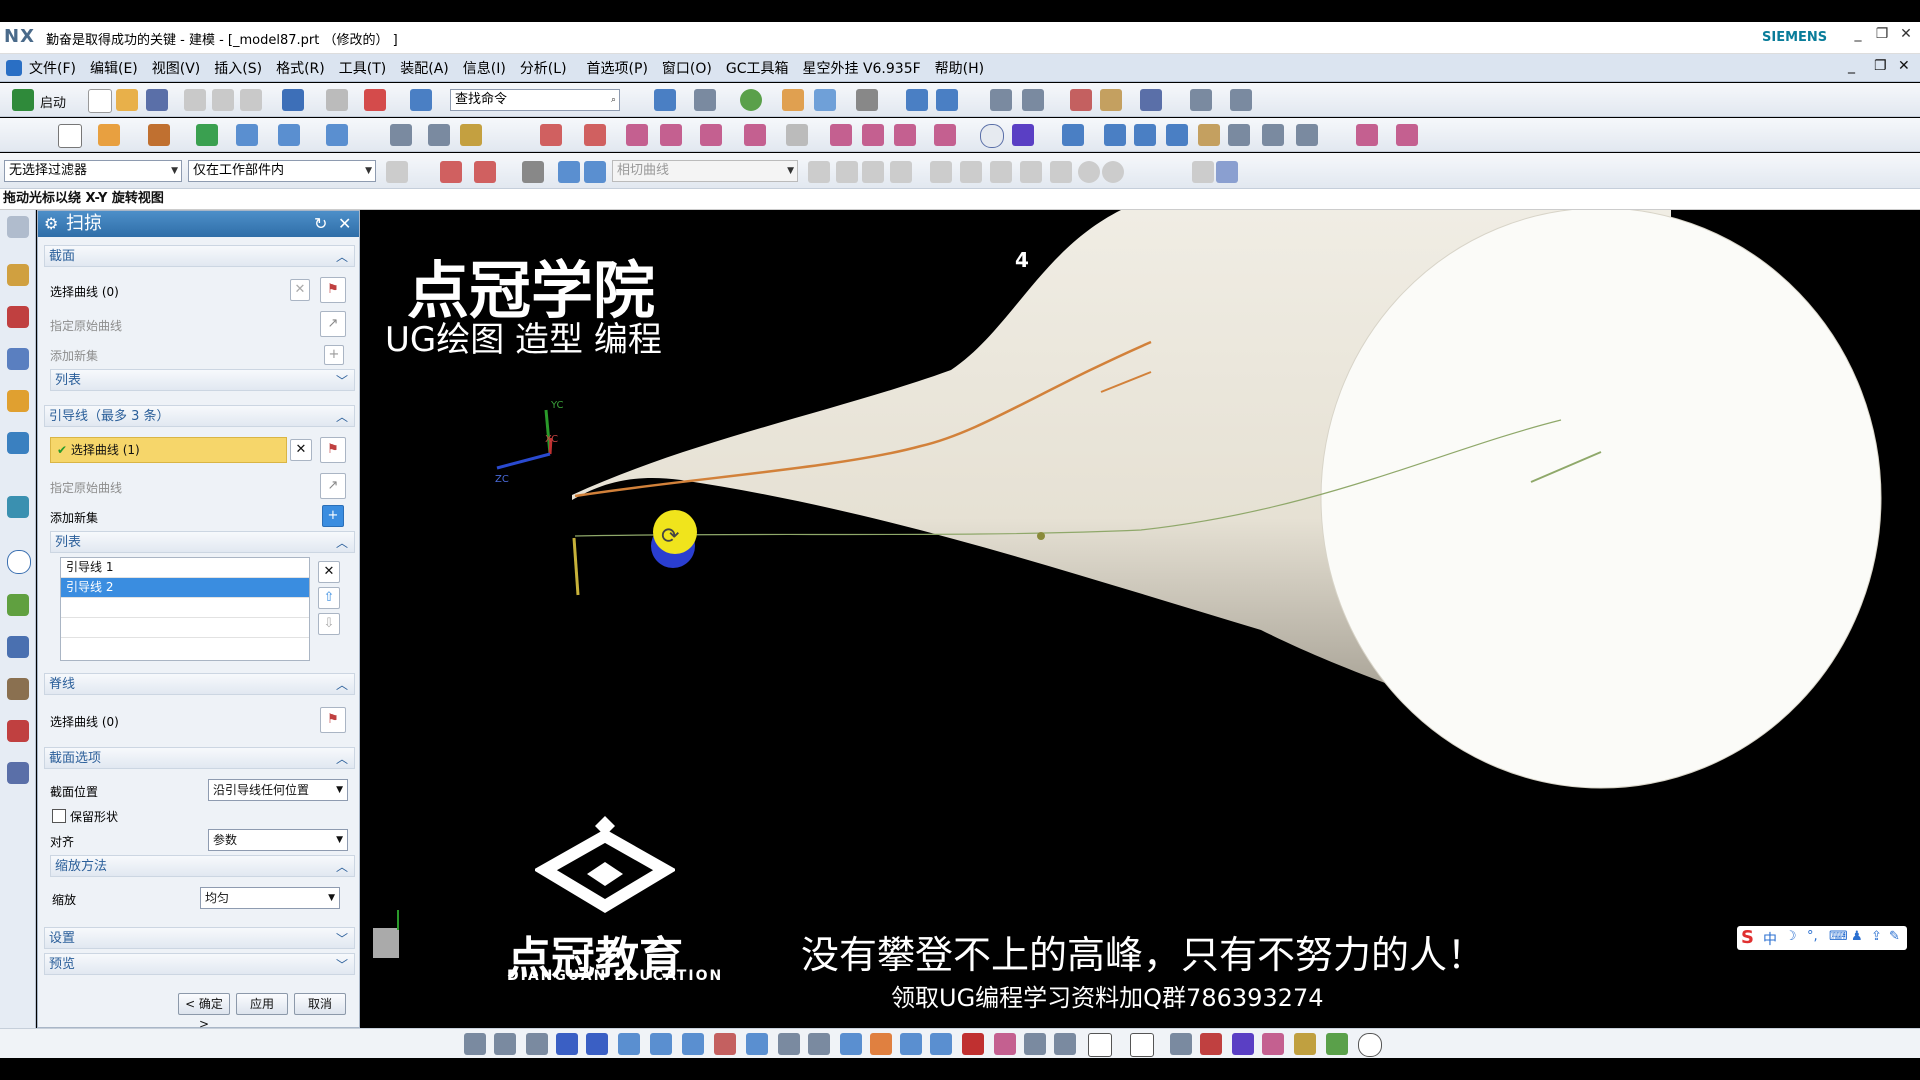 This screenshot has height=1080, width=1920. I want to click on bottom-tool-15-icon, so click(911, 1044).